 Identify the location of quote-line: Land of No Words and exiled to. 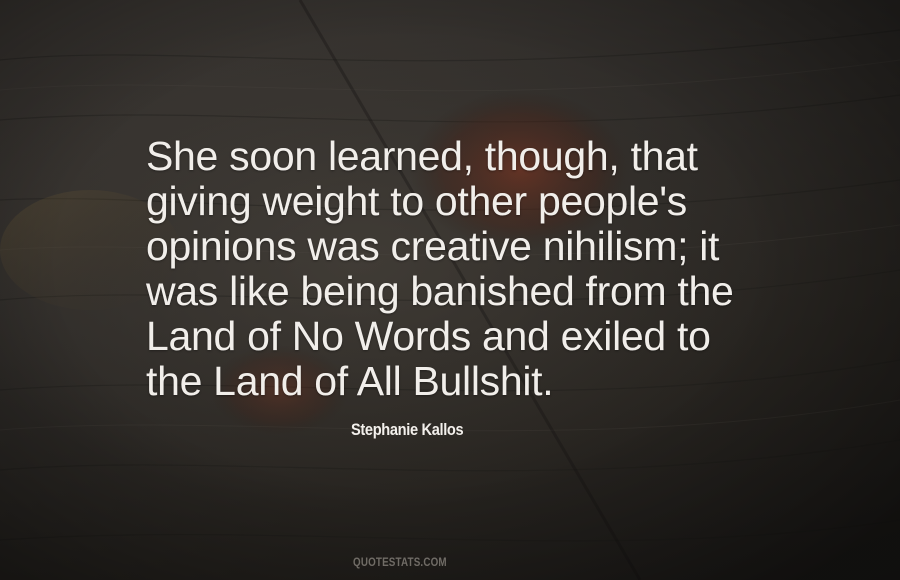
(428, 336).